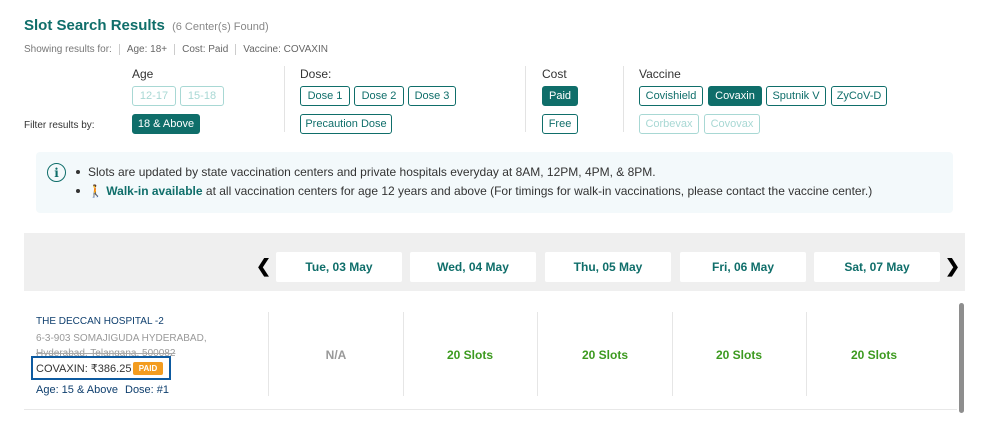 The height and width of the screenshot is (430, 981). Describe the element at coordinates (263, 266) in the screenshot. I see `prev-date-arrow-icon: ❮` at that location.